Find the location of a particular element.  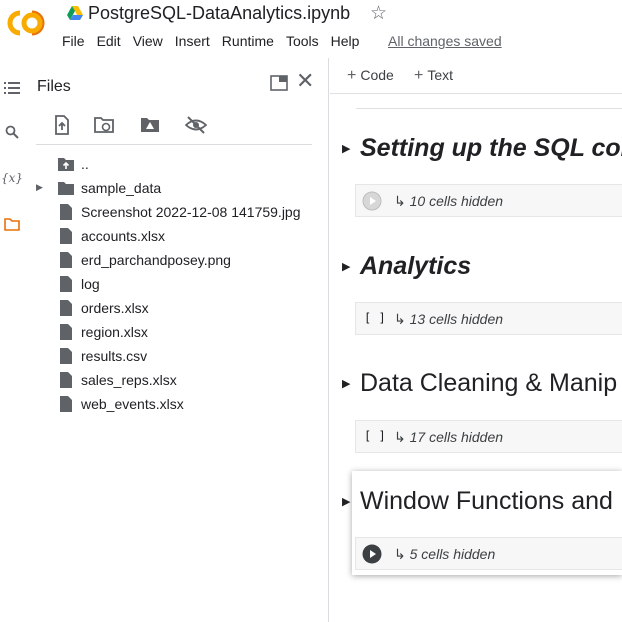

search-icon is located at coordinates (12, 132).